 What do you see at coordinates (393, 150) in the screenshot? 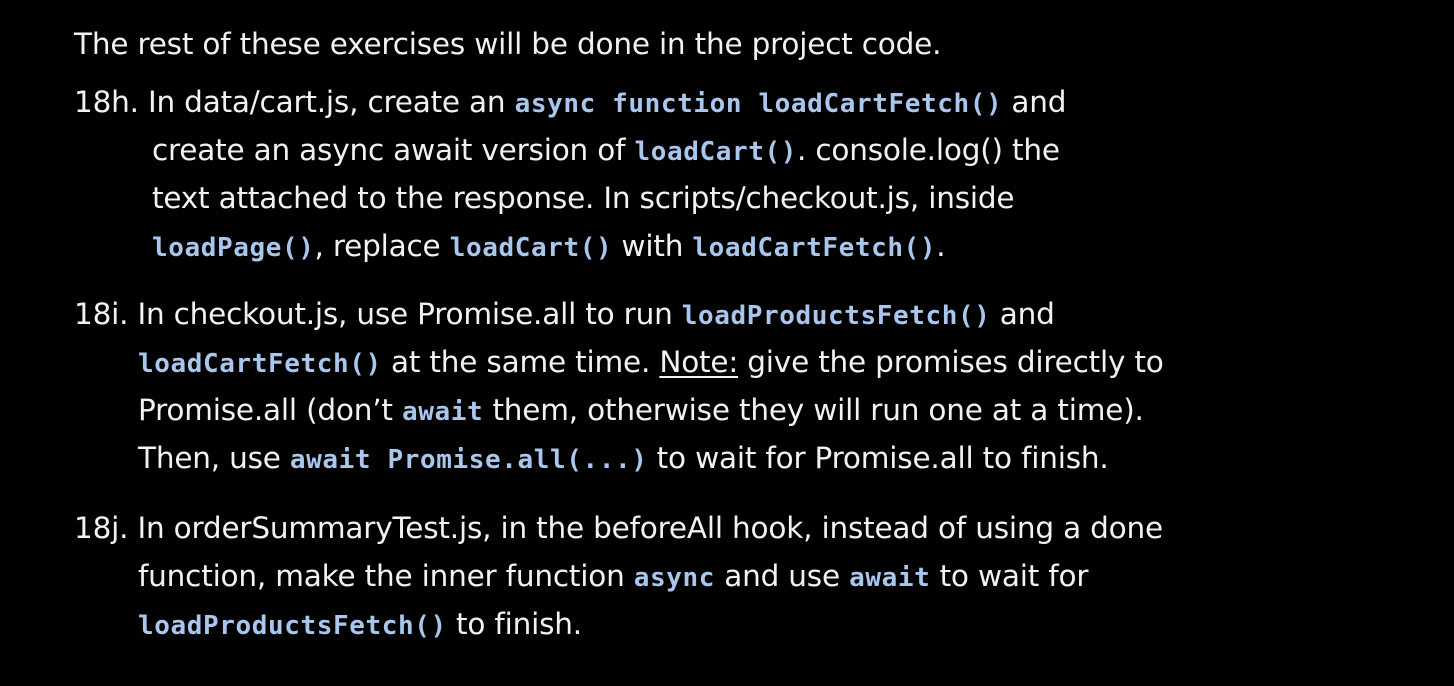
I see `exercise-text: create an async await version of` at bounding box center [393, 150].